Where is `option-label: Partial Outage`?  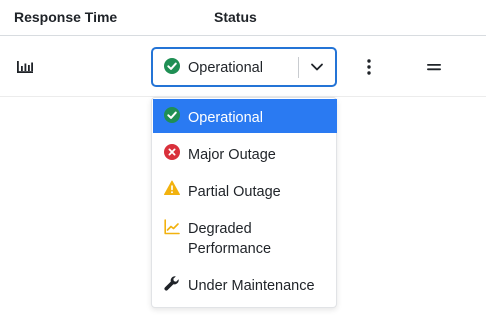
option-label: Partial Outage is located at coordinates (234, 192).